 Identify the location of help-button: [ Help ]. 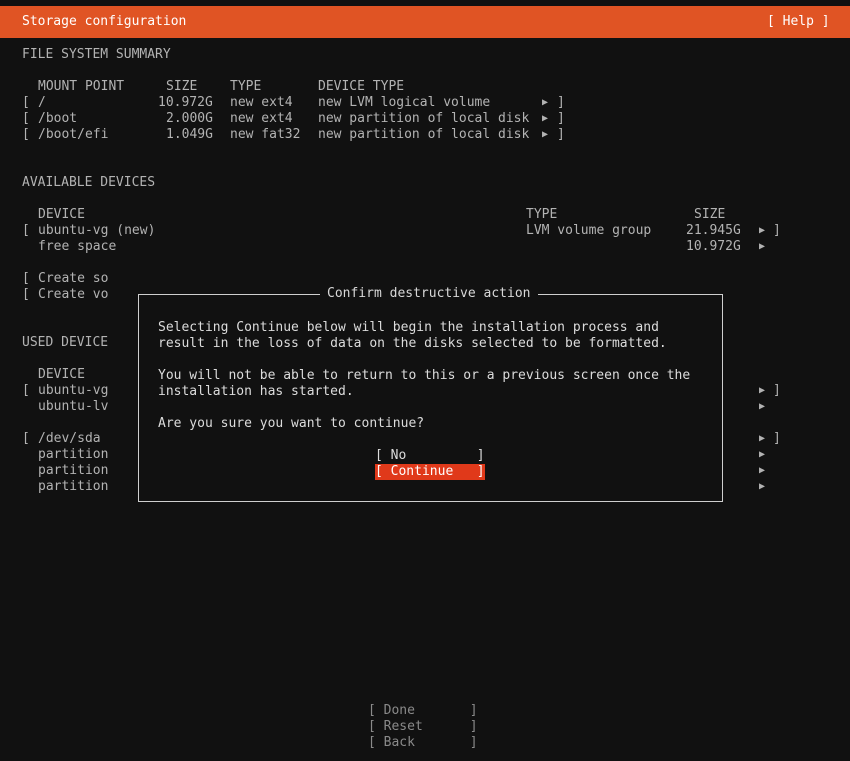
(798, 22).